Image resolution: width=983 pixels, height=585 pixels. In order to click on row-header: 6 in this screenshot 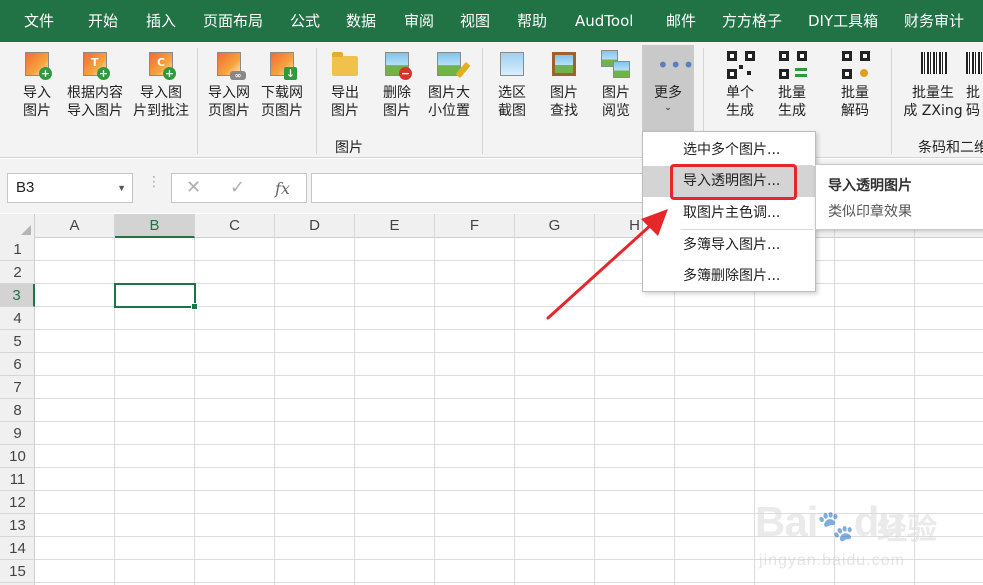, I will do `click(17, 364)`.